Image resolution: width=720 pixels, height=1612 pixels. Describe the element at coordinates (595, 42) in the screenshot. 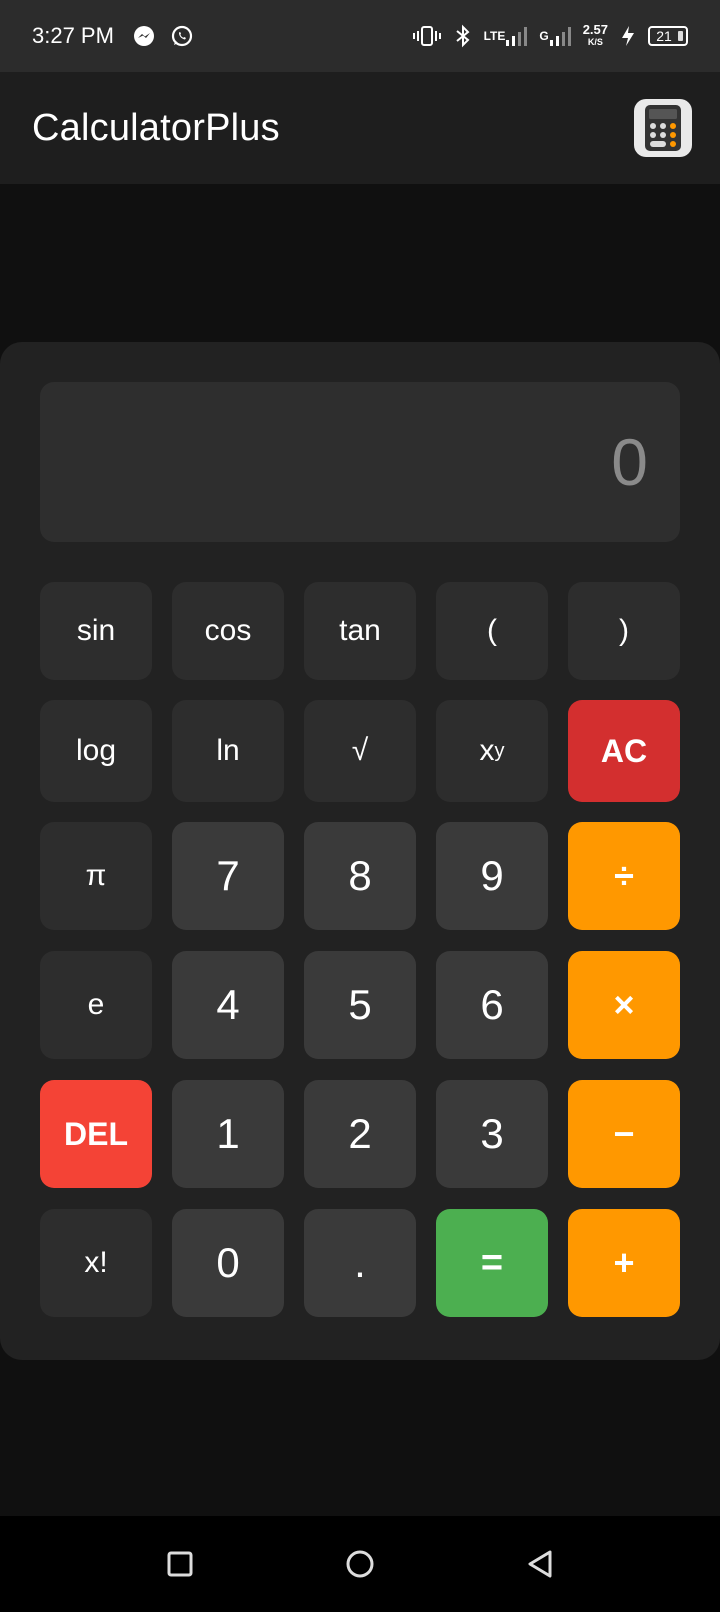

I see `speed-unit: K/S` at that location.